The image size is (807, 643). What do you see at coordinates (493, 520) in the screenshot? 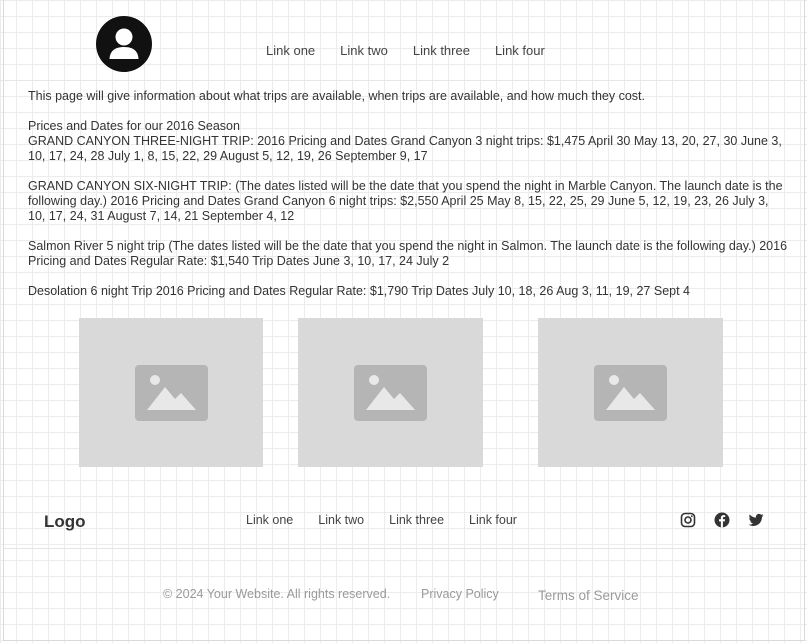
I see `footer-nav-link-four: Link four` at bounding box center [493, 520].